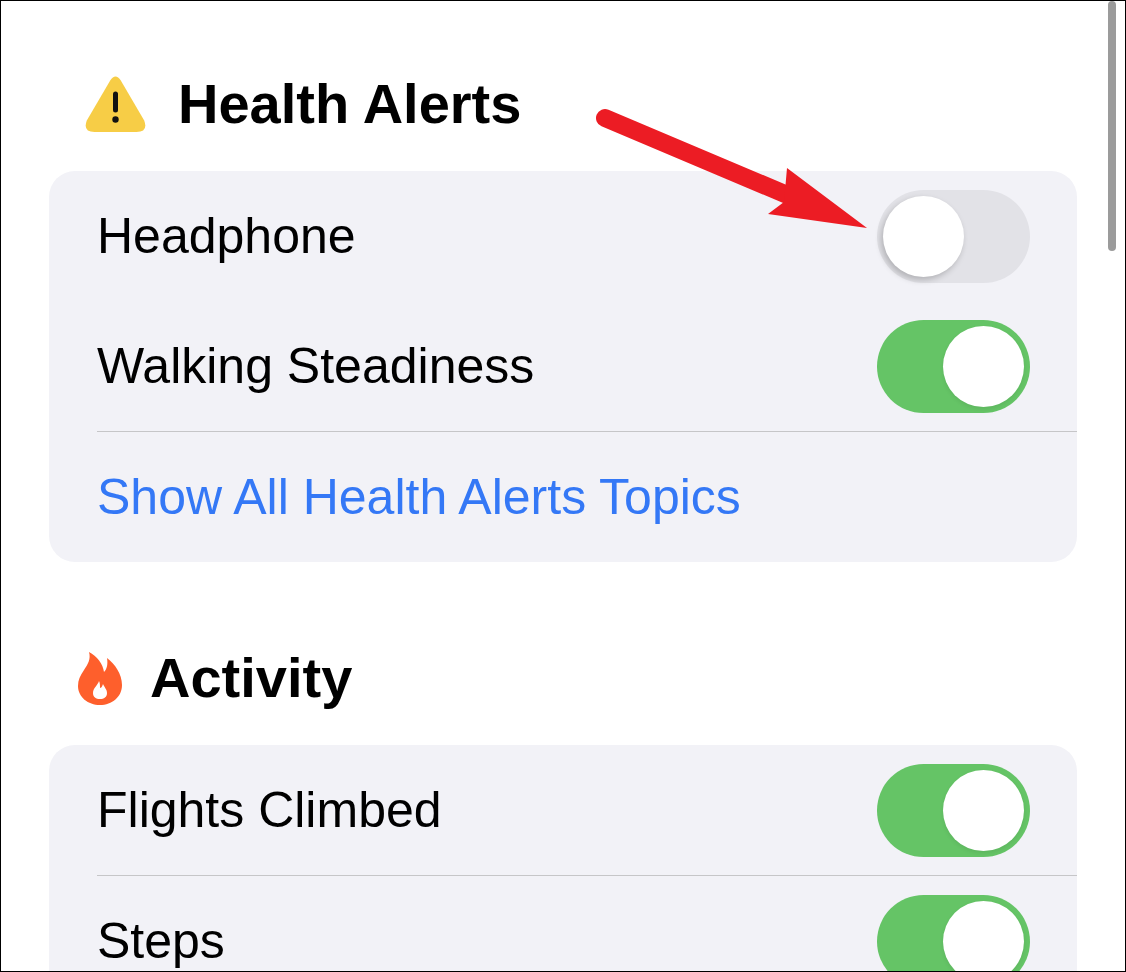  Describe the element at coordinates (269, 810) in the screenshot. I see `row-label: Flights Climbed` at that location.